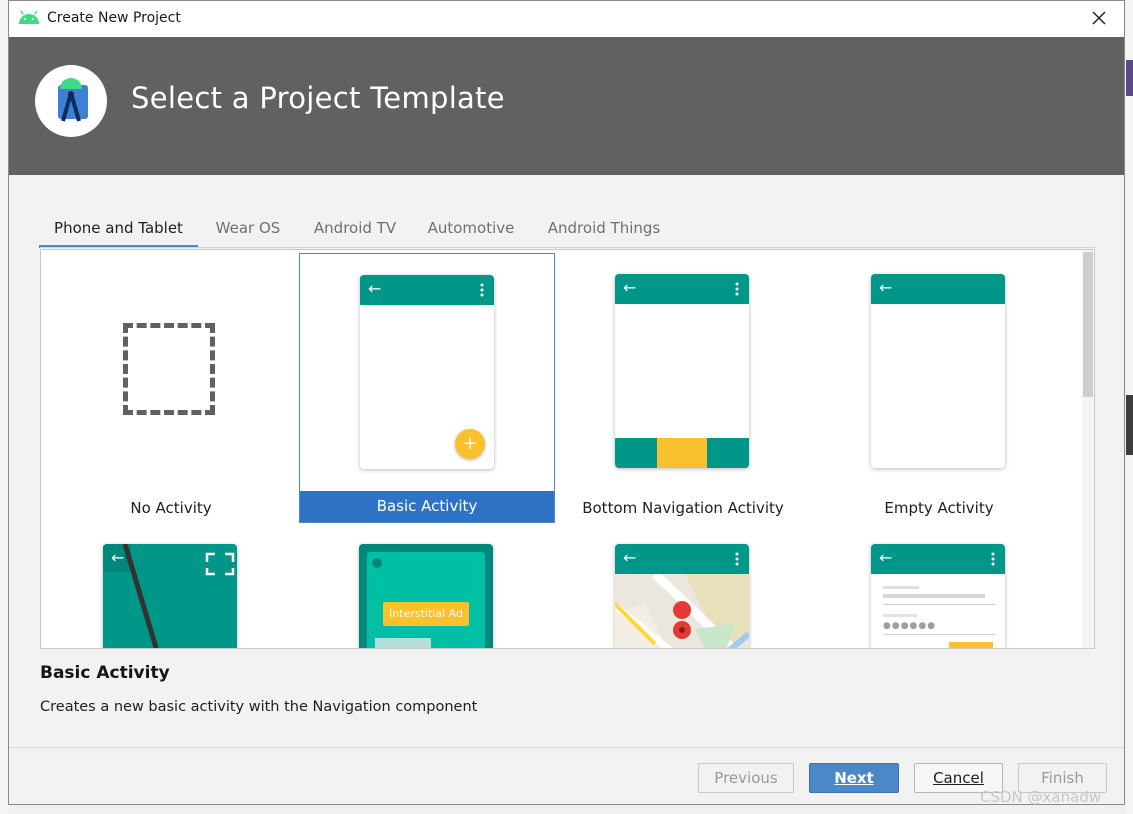 The image size is (1133, 814). I want to click on phone-preview: Interstitial Ad, so click(426, 596).